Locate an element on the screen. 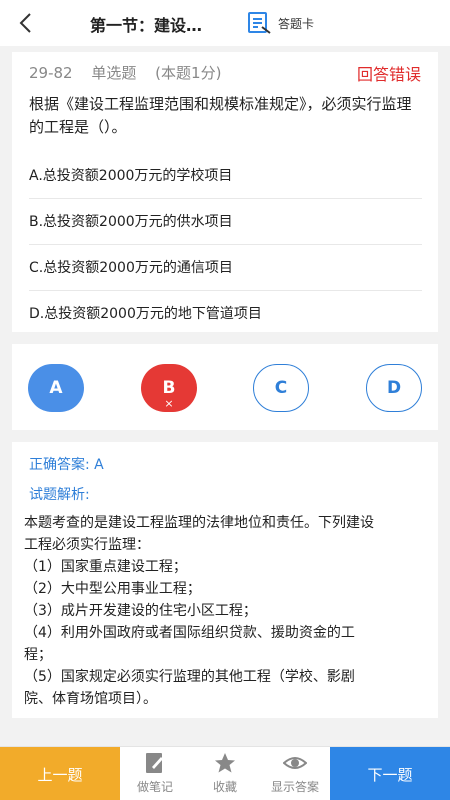 The height and width of the screenshot is (800, 450). show-answer-button: 显示答案 is located at coordinates (295, 775).